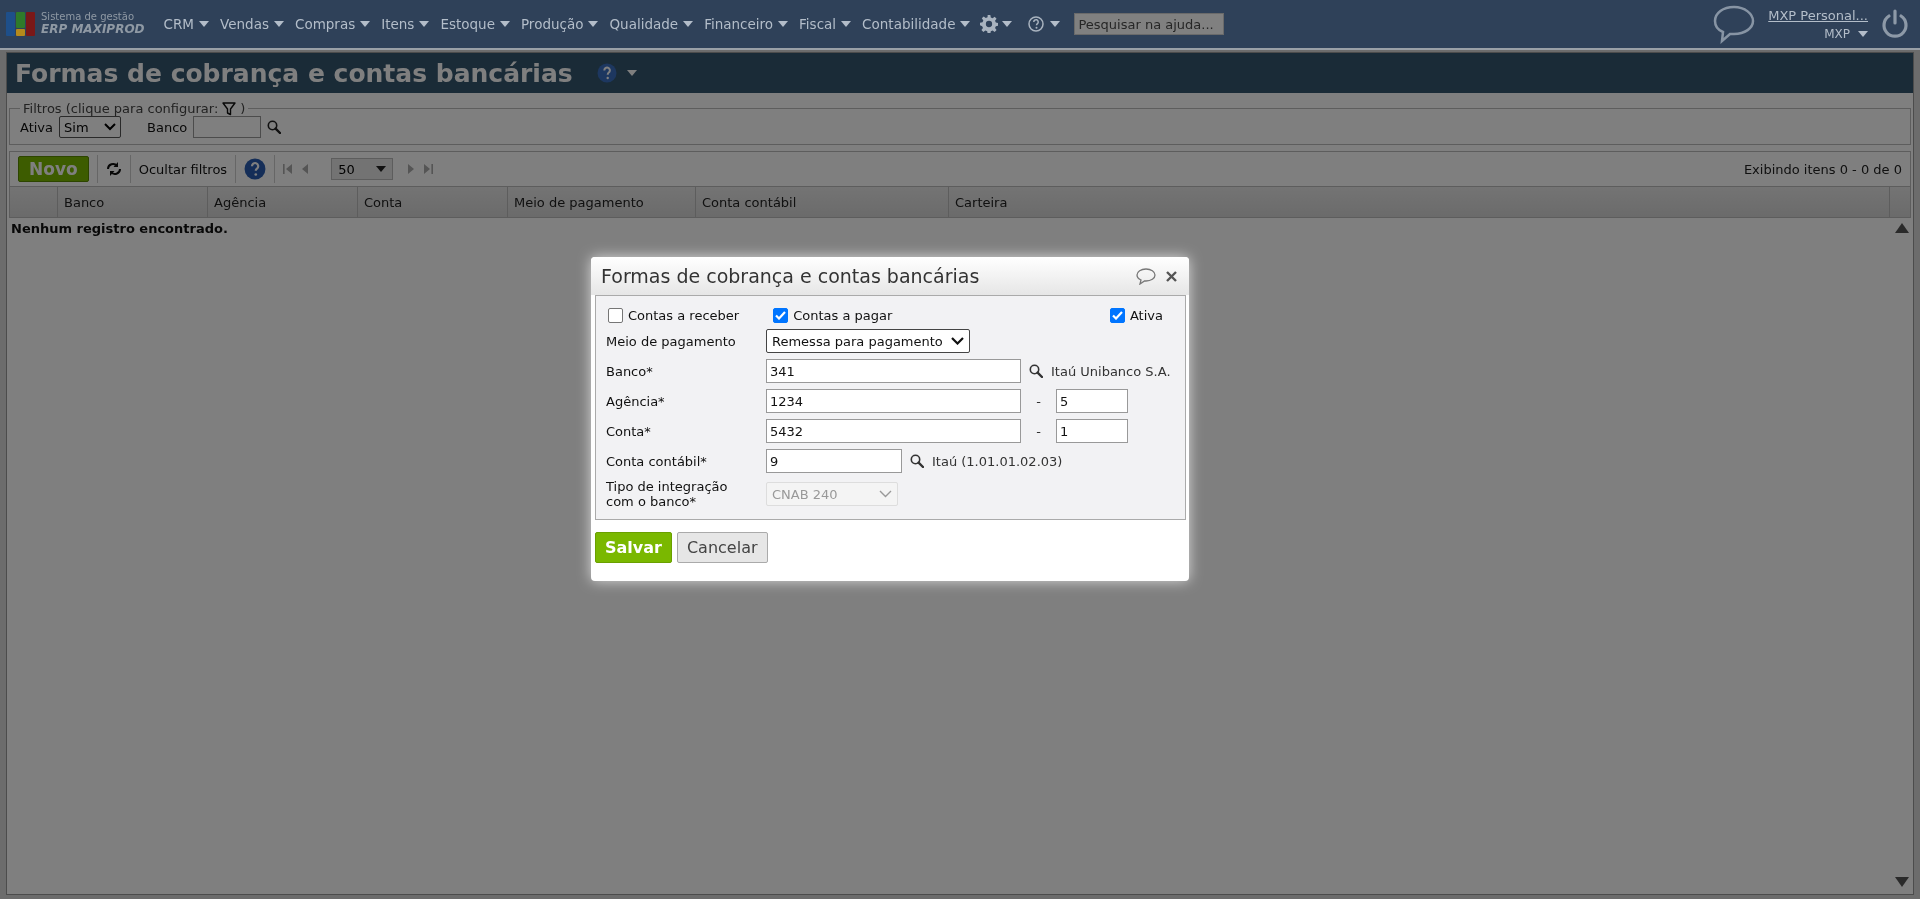  I want to click on column-header: Carteira, so click(1419, 202).